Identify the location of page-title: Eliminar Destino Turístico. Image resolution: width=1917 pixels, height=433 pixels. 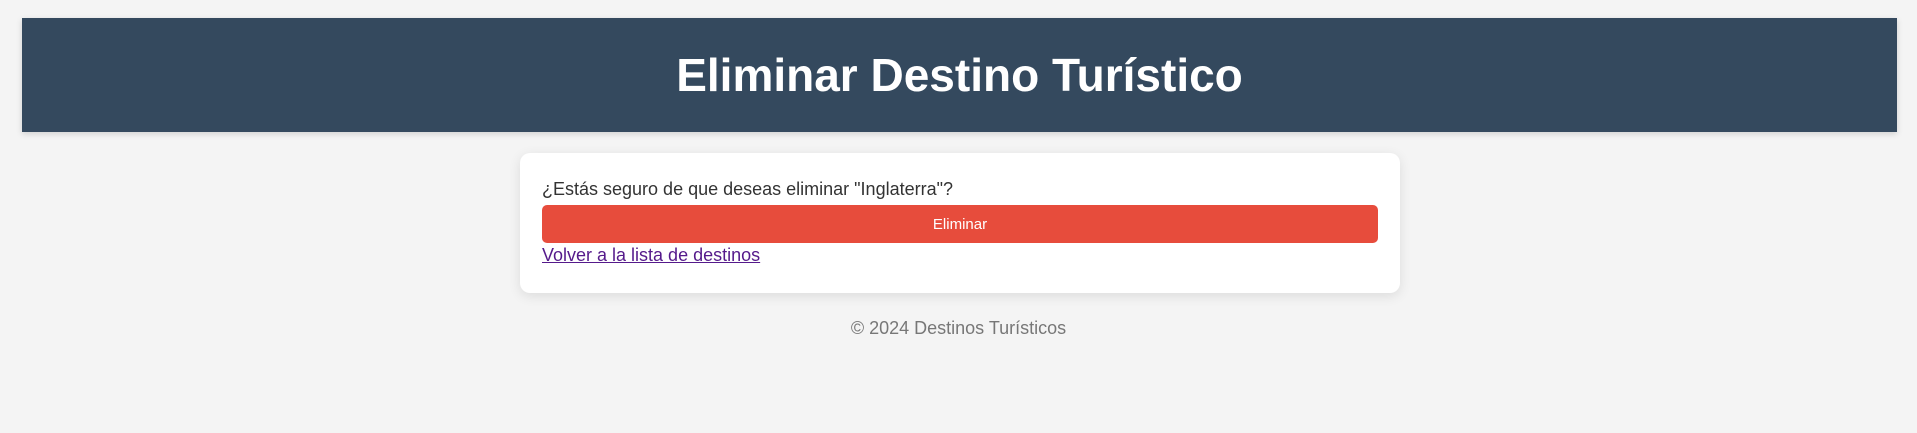
(959, 75).